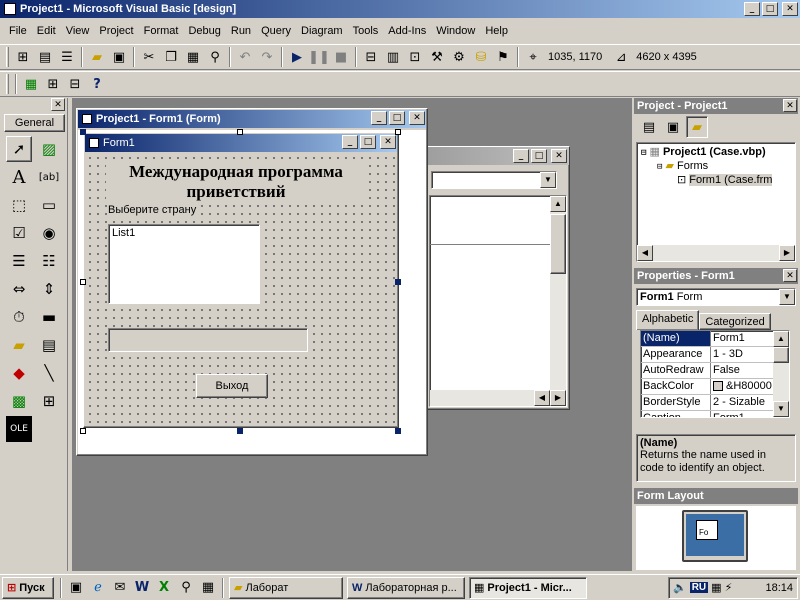 The image size is (800, 600). I want to click on combobox-tool-icon: ☰, so click(19, 261).